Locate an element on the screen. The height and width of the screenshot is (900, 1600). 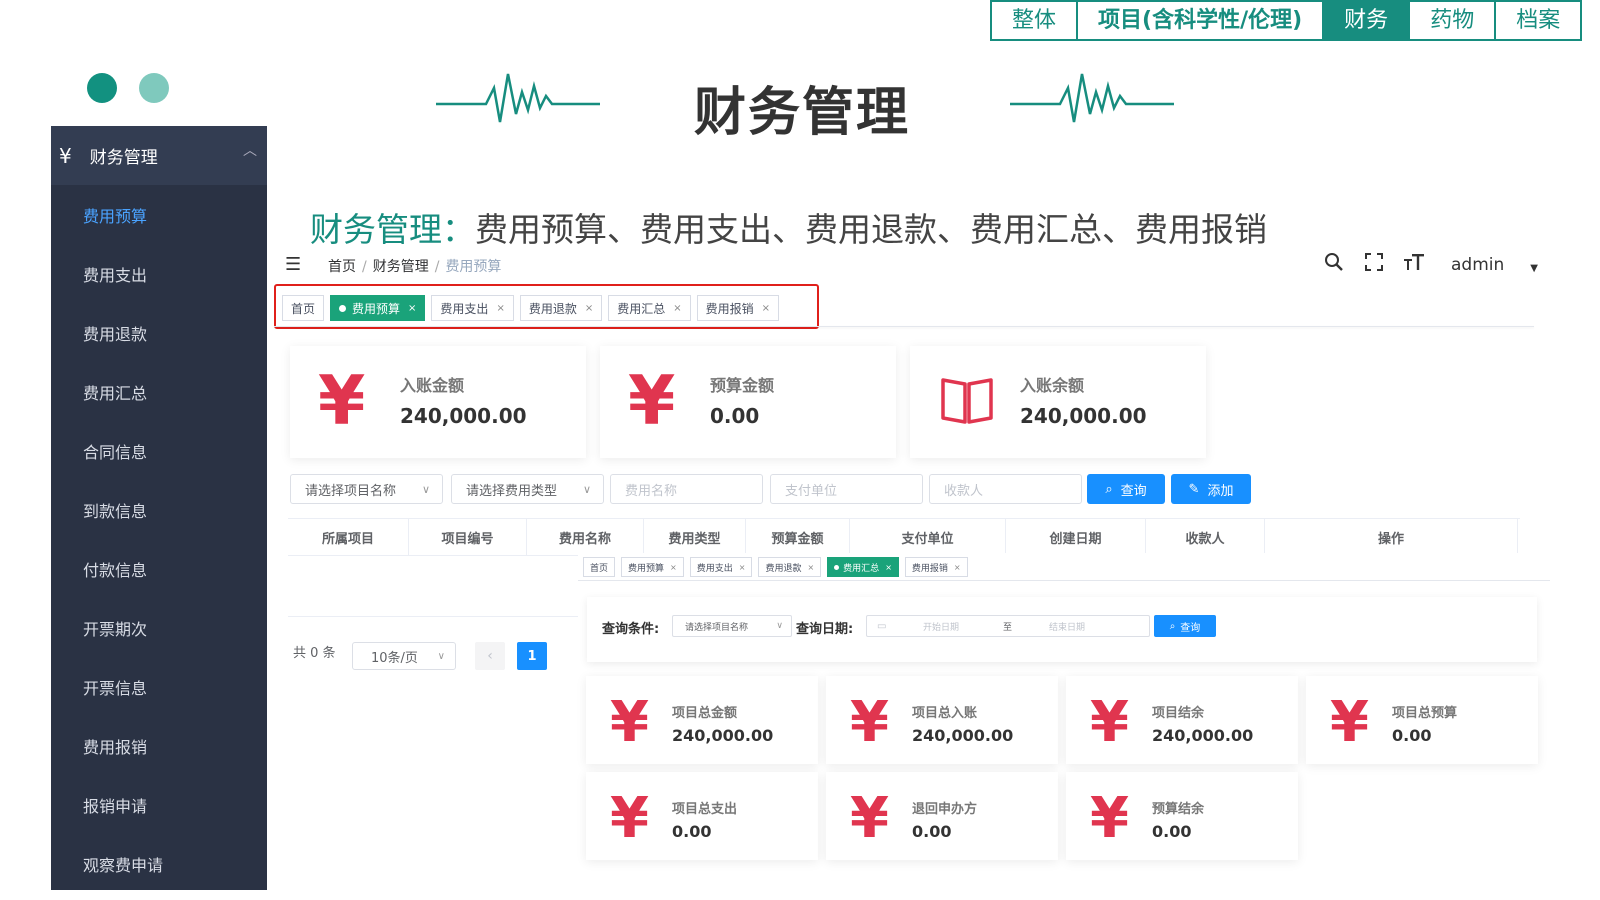
page-subtitle: 财务管理：费用预算、费用支出、费用退款、费用汇总、费用报销 is located at coordinates (788, 227).